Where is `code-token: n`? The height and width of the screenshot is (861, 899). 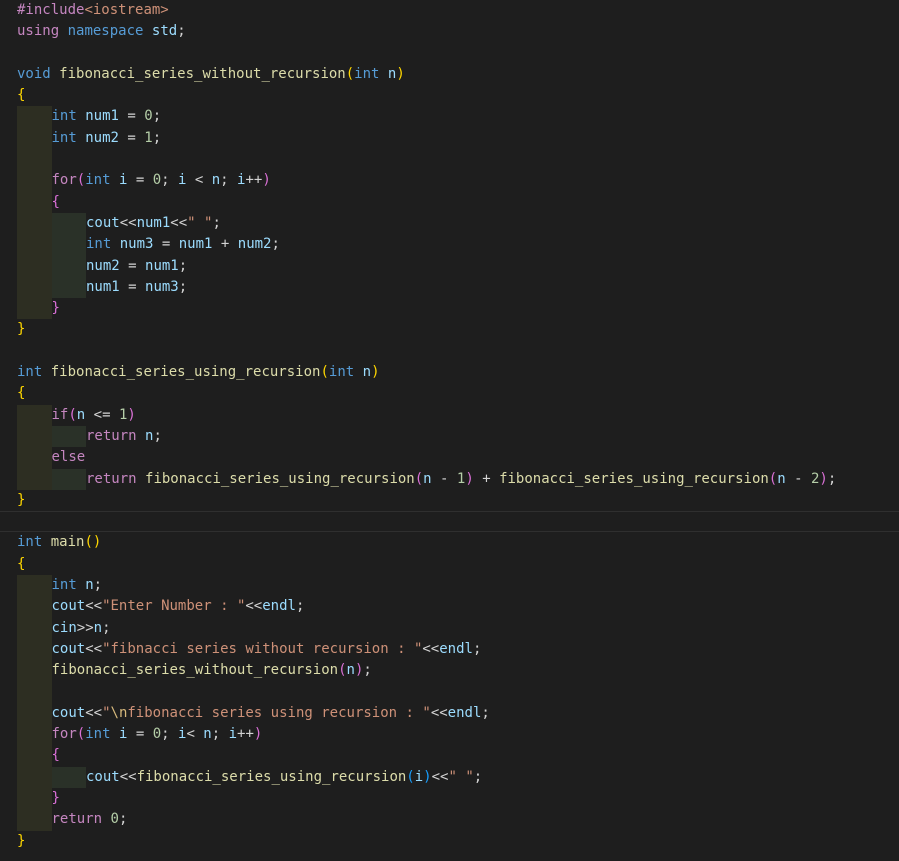 code-token: n is located at coordinates (350, 670).